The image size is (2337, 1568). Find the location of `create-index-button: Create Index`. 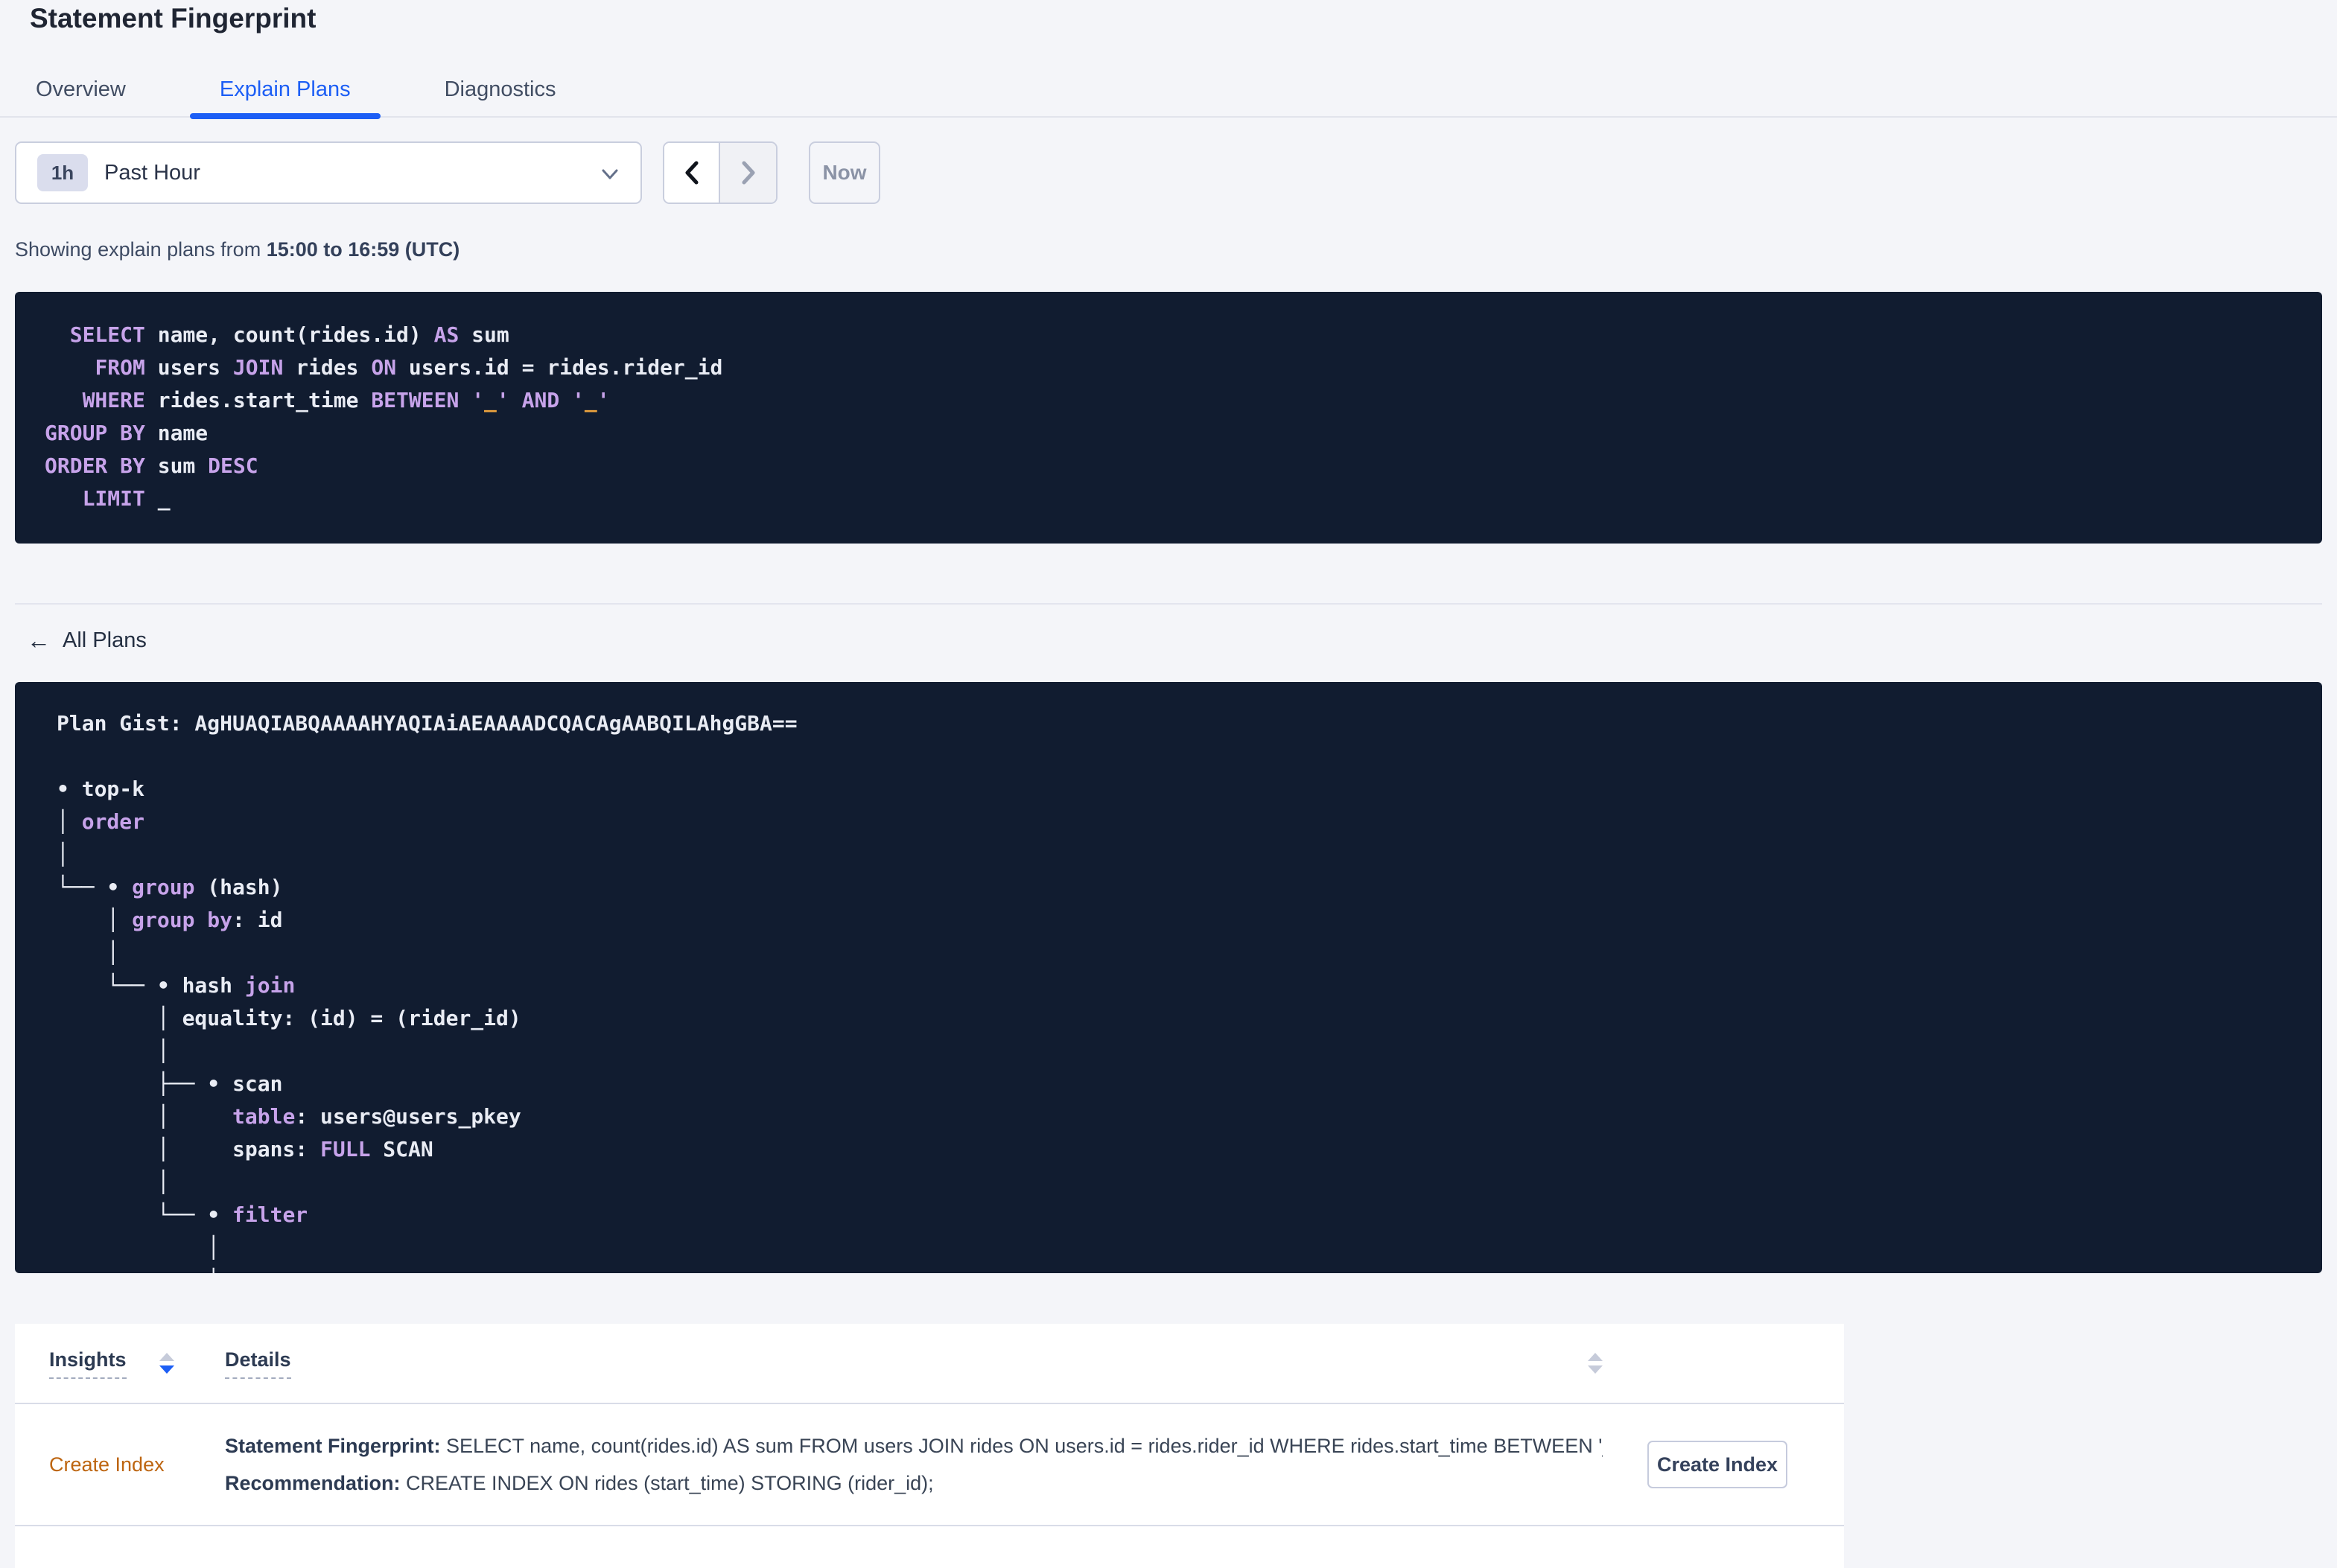

create-index-button: Create Index is located at coordinates (1717, 1464).